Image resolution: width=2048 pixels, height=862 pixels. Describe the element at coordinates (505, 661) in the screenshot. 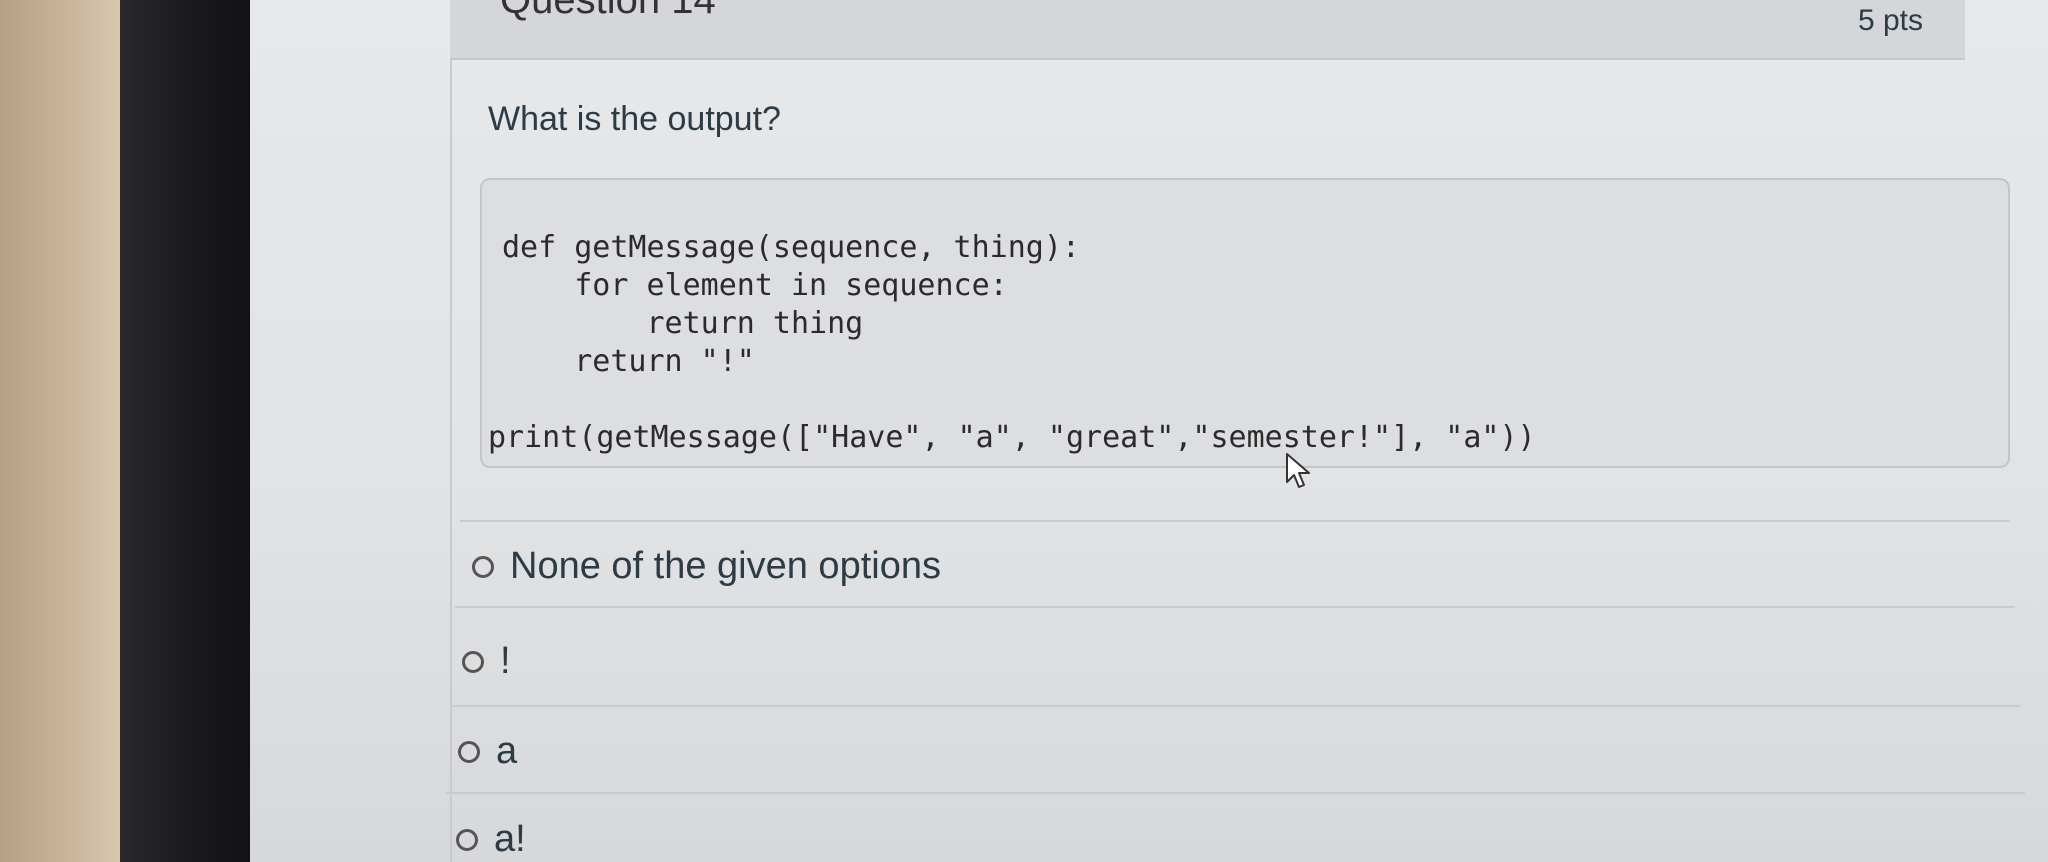

I see `option-label: !` at that location.